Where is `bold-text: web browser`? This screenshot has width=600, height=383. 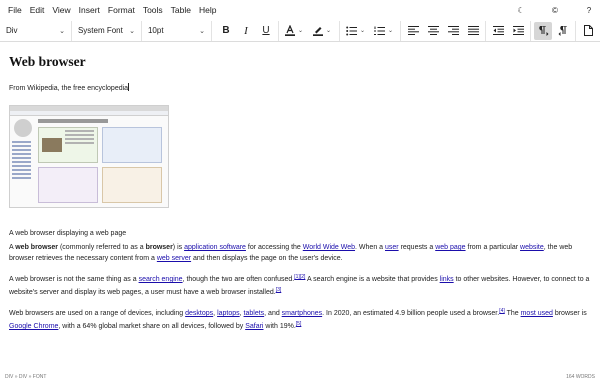 bold-text: web browser is located at coordinates (37, 247).